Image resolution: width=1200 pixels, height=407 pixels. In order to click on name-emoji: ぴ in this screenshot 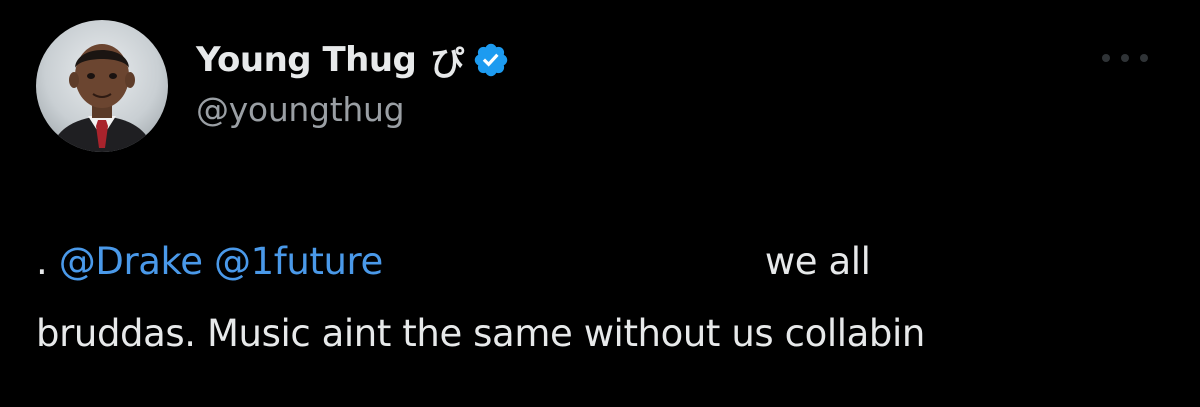, I will do `click(447, 63)`.